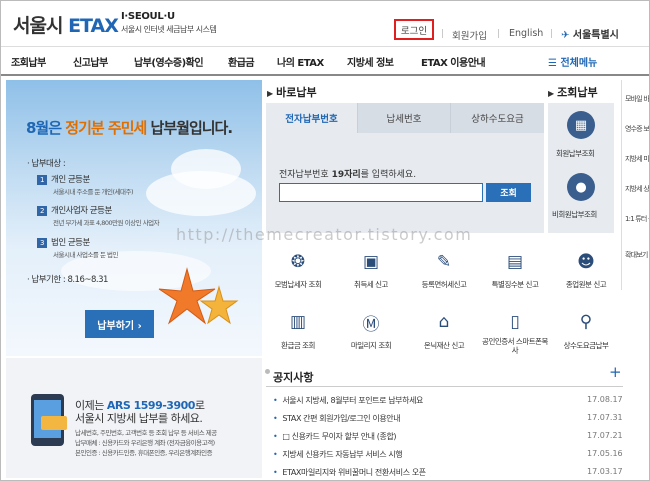 The image size is (650, 481). What do you see at coordinates (28, 61) in the screenshot?
I see `nav-item-lookup-pay: 조회납부` at bounding box center [28, 61].